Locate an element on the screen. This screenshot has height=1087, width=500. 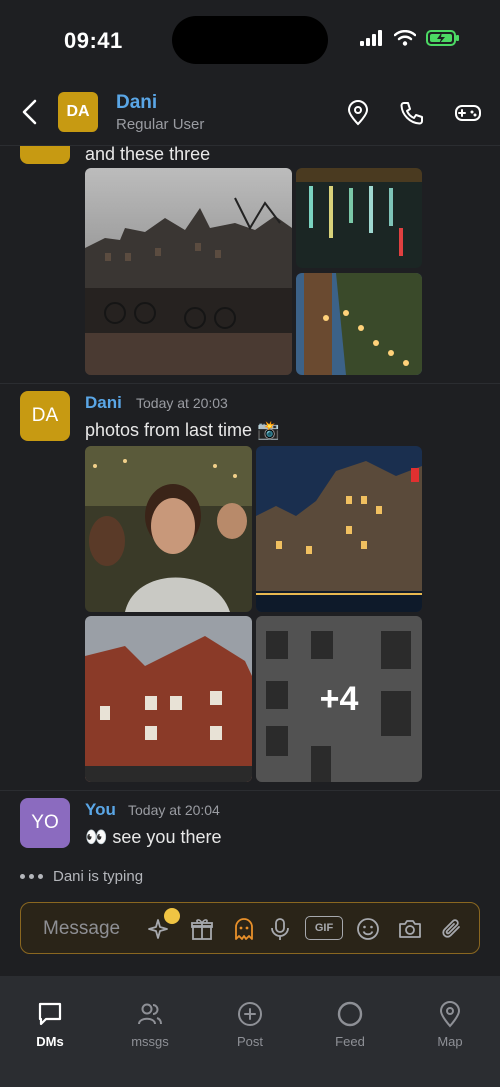
message-timestamp: Today at 20:04 is located at coordinates (174, 810).